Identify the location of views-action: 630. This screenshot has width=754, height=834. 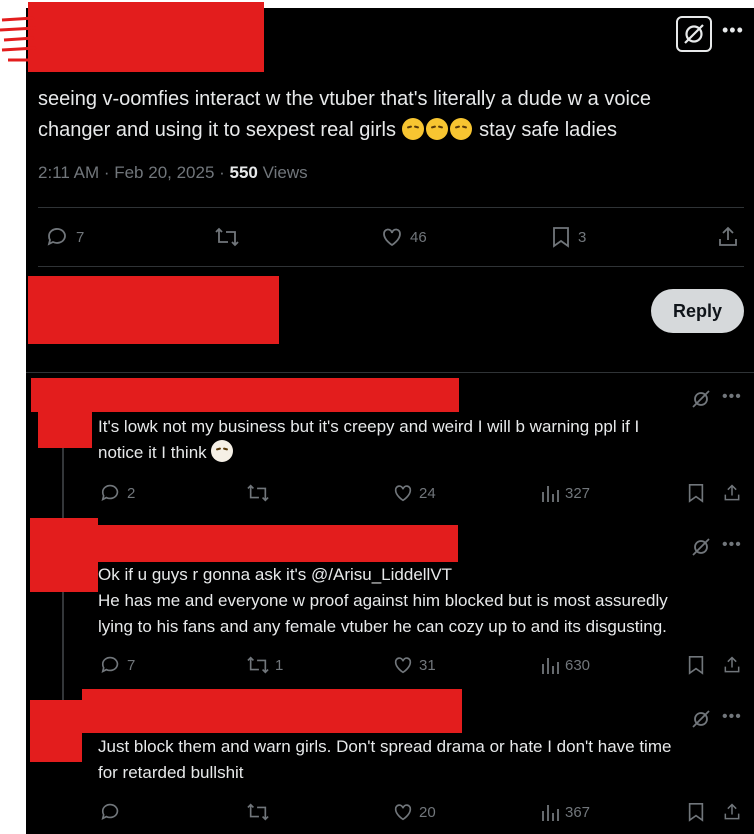
(565, 665).